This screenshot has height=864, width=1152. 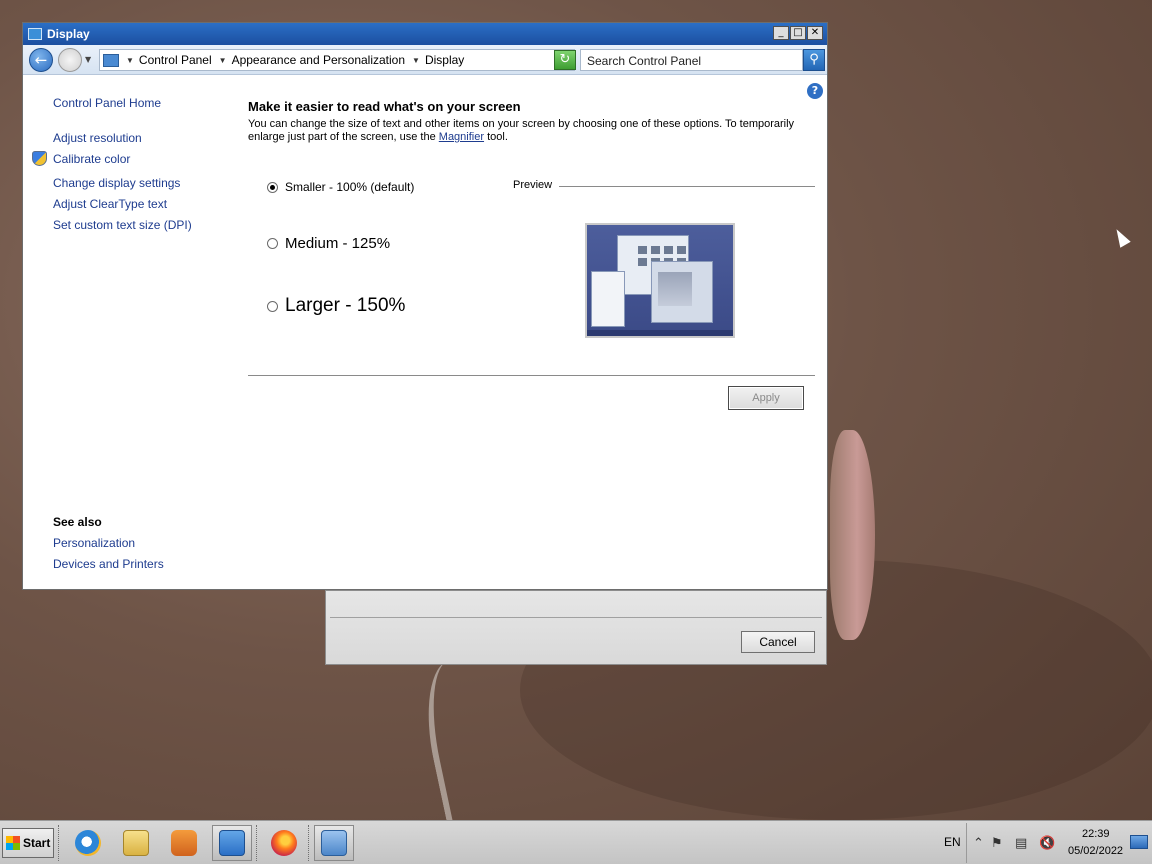 What do you see at coordinates (39, 158) in the screenshot?
I see `shield-icon` at bounding box center [39, 158].